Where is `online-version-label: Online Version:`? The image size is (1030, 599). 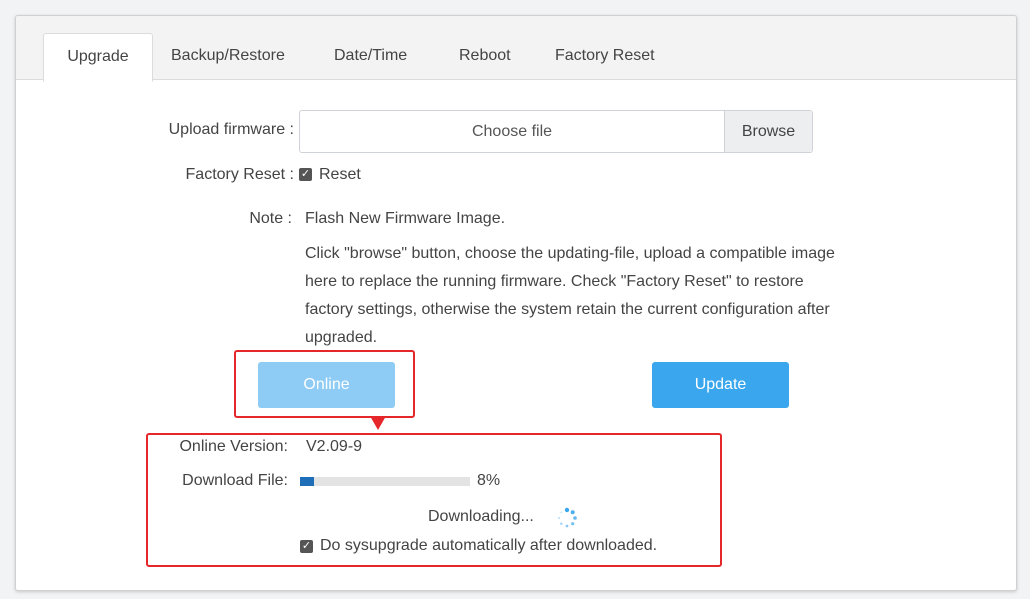 online-version-label: Online Version: is located at coordinates (233, 446).